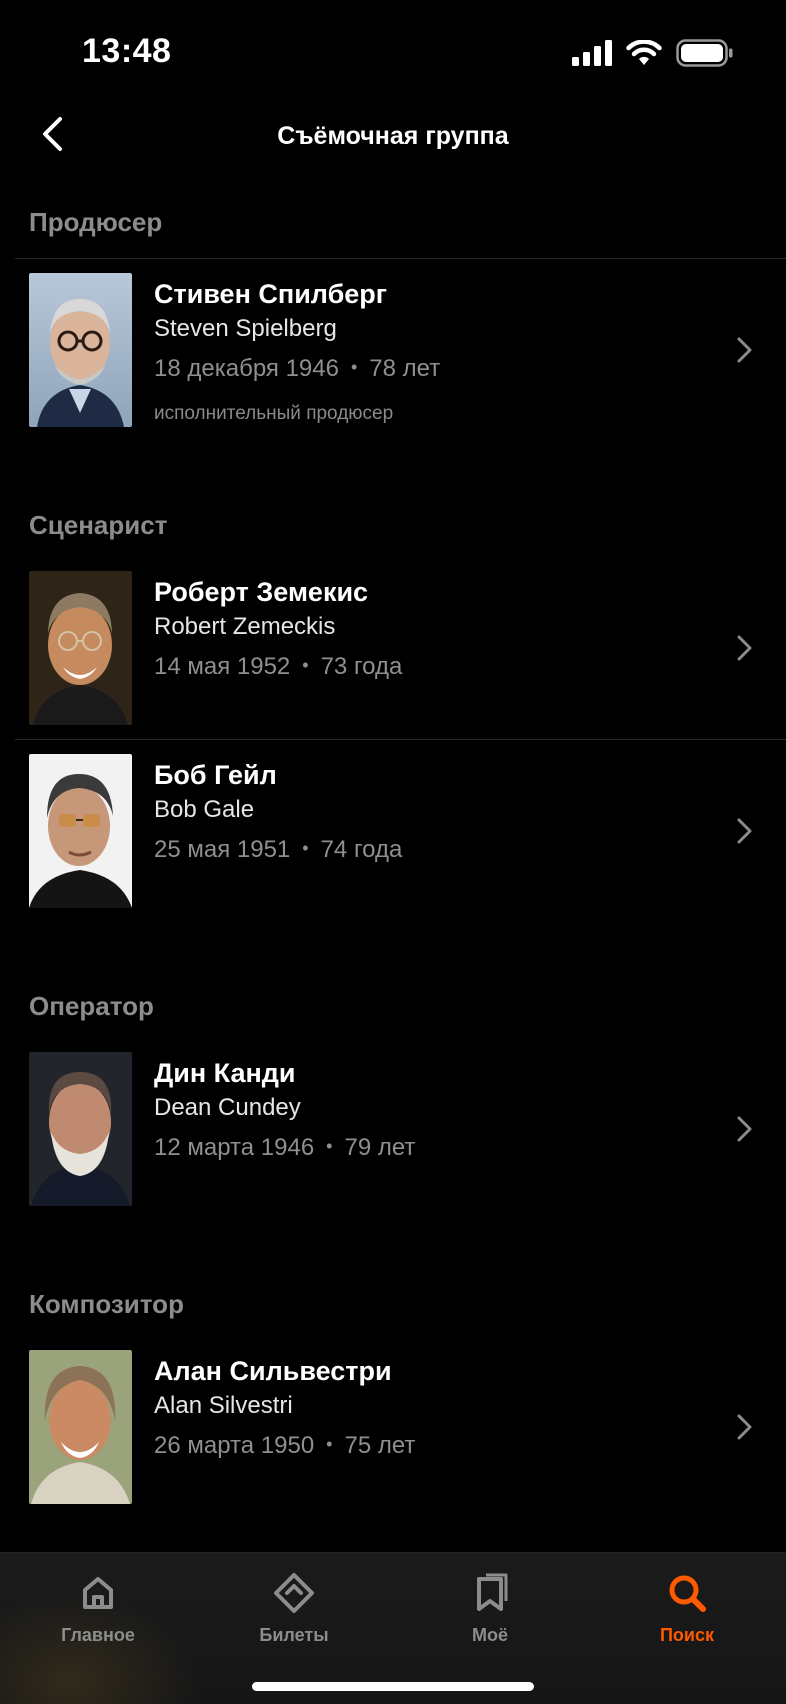 The height and width of the screenshot is (1704, 786). I want to click on person-birth-date: 14 мая 1952, so click(222, 666).